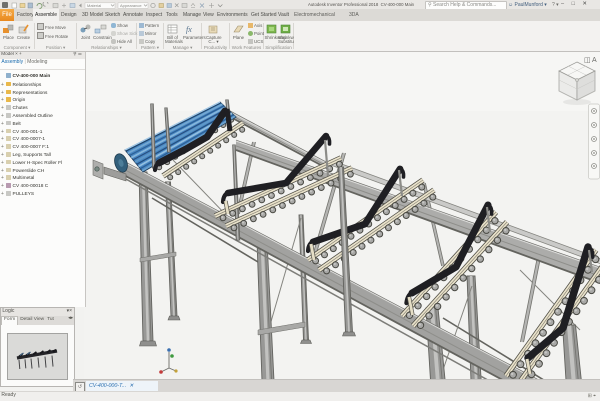 Image resolution: width=600 pixels, height=401 pixels. What do you see at coordinates (189, 29) in the screenshot?
I see `svg-text: fx` at bounding box center [189, 29].